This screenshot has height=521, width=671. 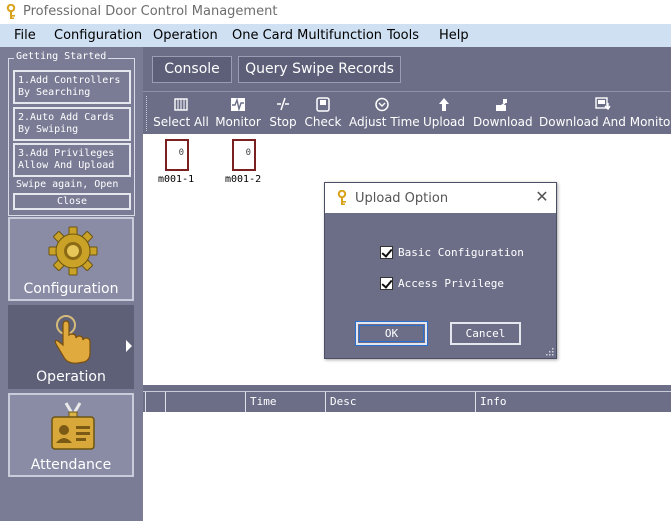 What do you see at coordinates (147, 113) in the screenshot?
I see `toolbar-grip` at bounding box center [147, 113].